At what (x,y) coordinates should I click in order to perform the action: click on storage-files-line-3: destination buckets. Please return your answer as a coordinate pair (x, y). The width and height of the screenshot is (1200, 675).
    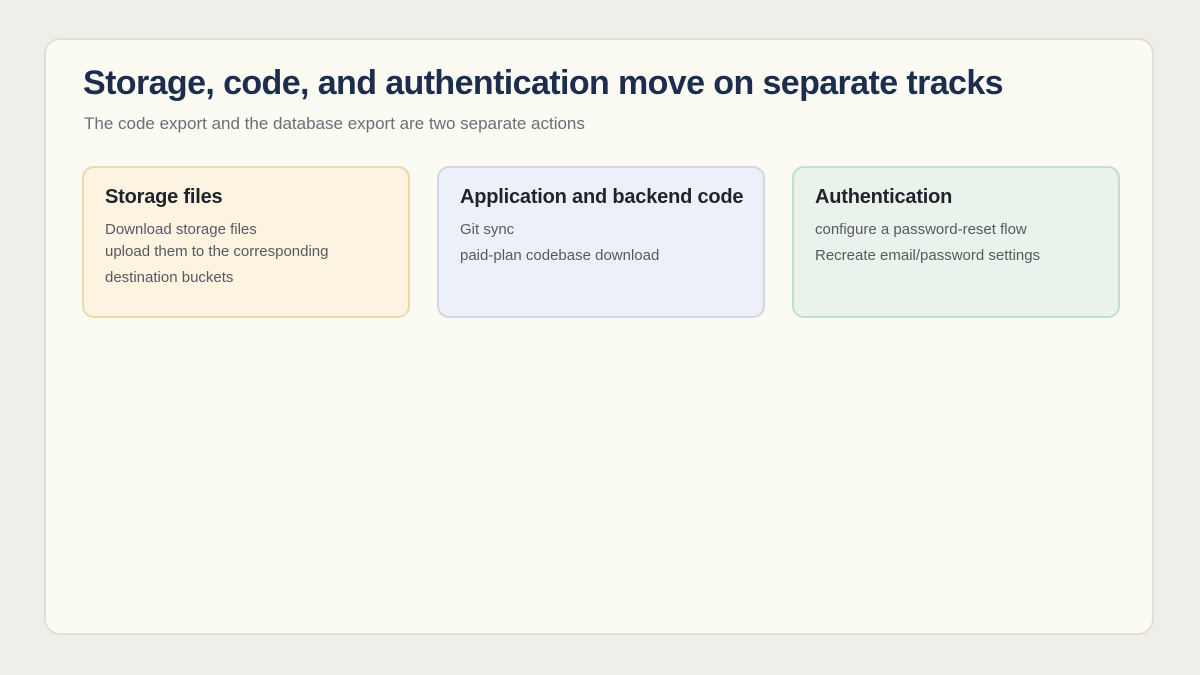
    Looking at the image, I should click on (169, 277).